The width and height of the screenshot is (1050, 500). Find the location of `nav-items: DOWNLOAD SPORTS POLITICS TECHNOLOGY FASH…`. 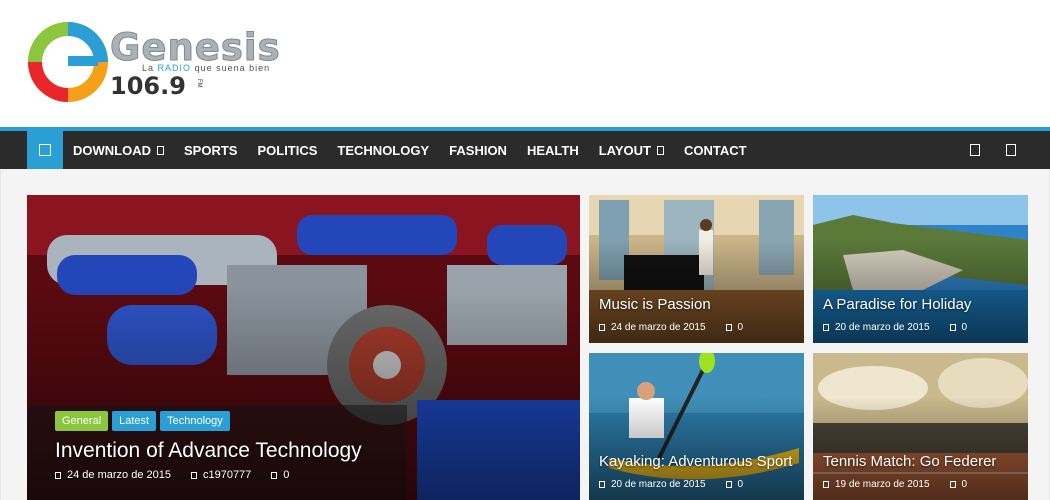

nav-items: DOWNLOAD SPORTS POLITICS TECHNOLOGY FASH… is located at coordinates (410, 150).